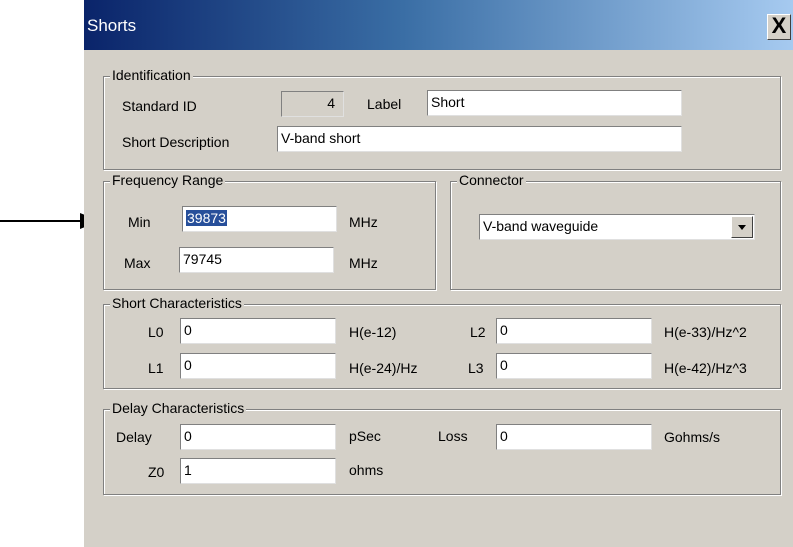 The image size is (793, 547). What do you see at coordinates (574, 366) in the screenshot?
I see `l3-input: 0` at bounding box center [574, 366].